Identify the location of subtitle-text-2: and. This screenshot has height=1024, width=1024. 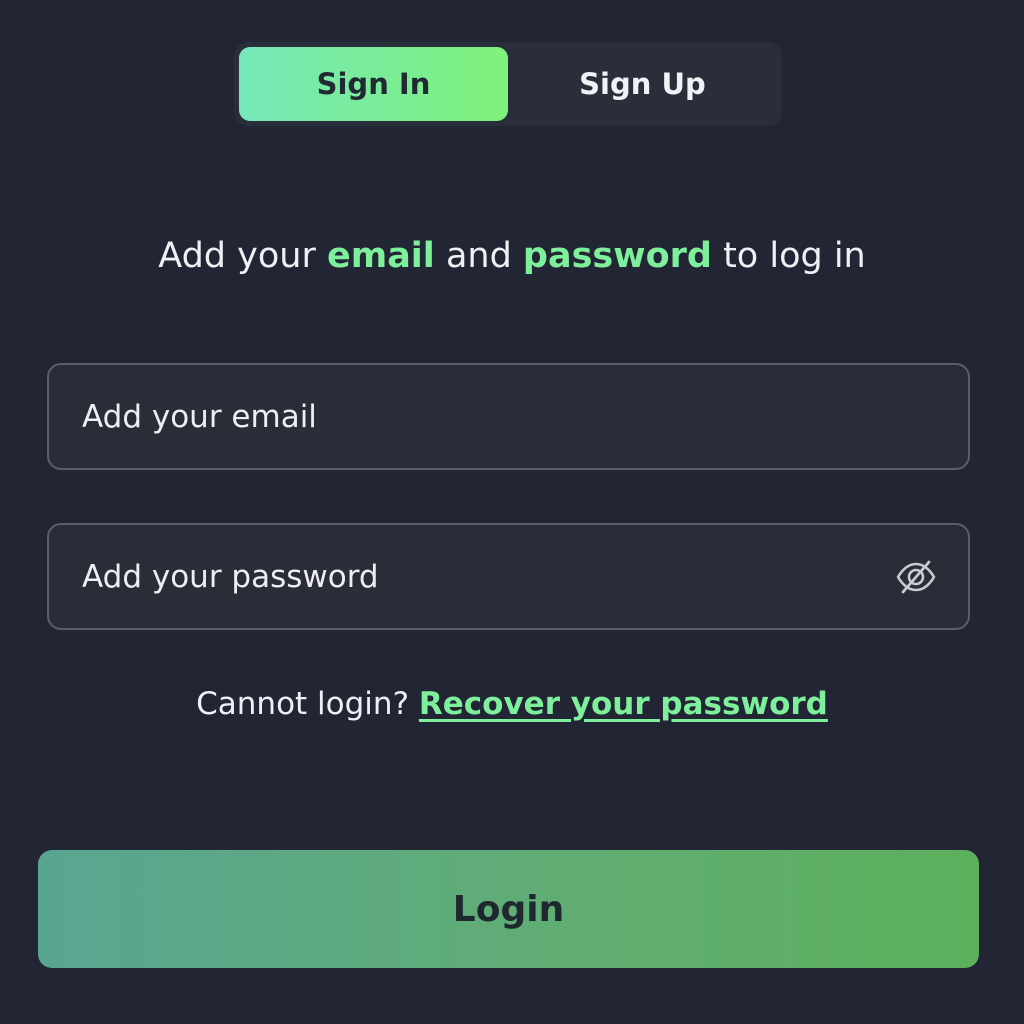
(478, 256).